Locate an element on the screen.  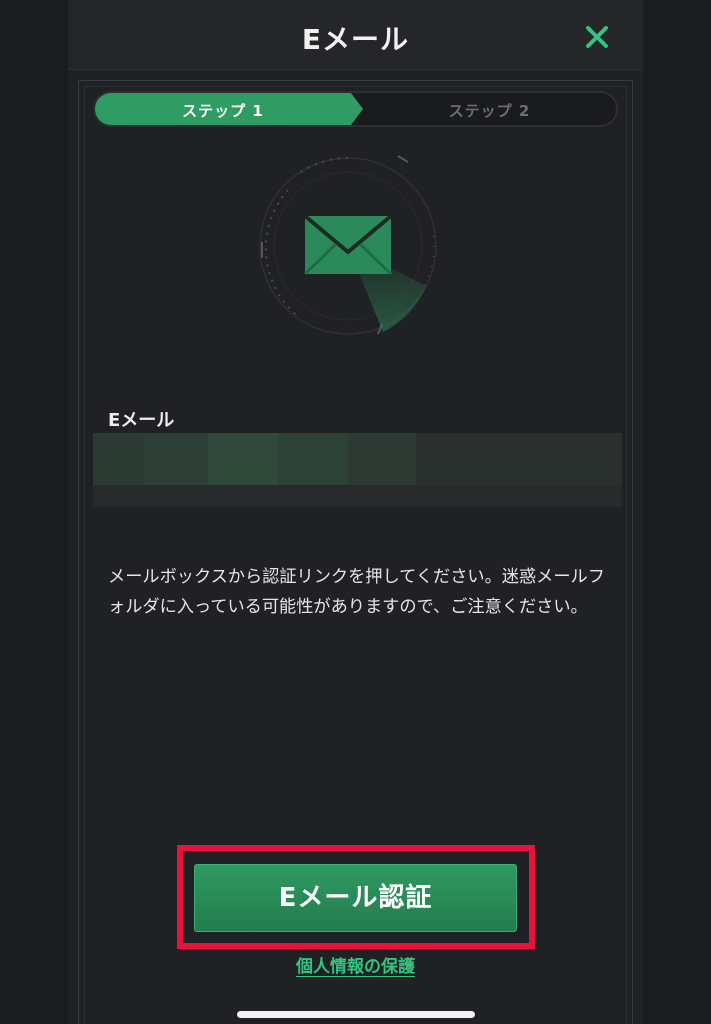
step-1-label: ステップ 1 is located at coordinates (223, 111).